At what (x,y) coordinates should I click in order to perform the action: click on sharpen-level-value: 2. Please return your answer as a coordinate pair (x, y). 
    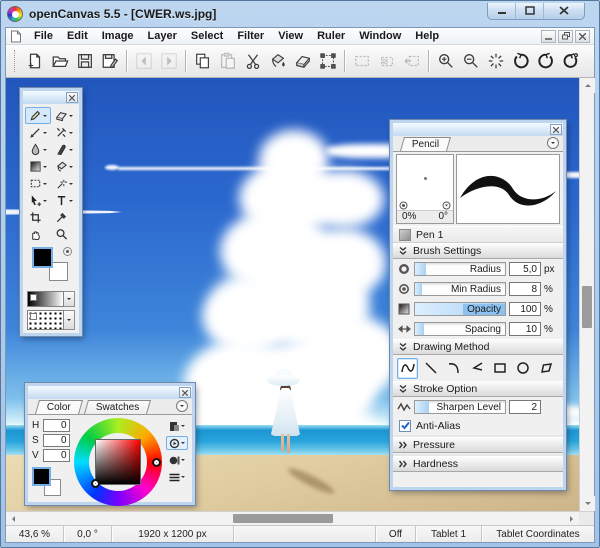
    Looking at the image, I should click on (525, 407).